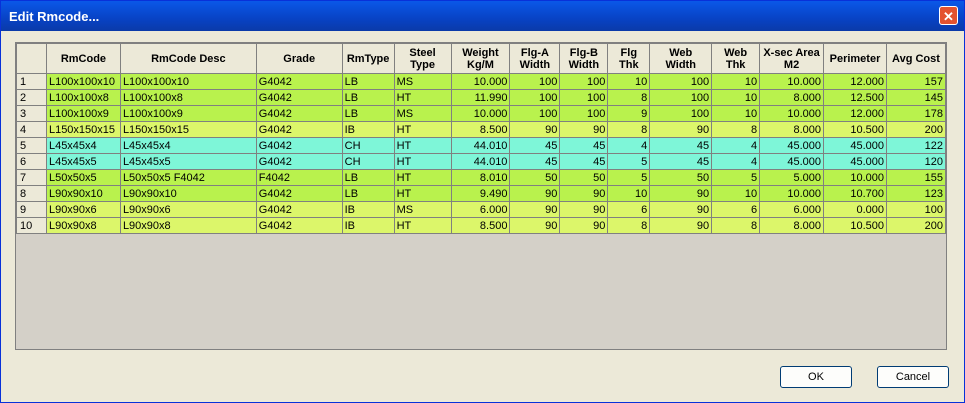 This screenshot has width=965, height=403. I want to click on grid-cell: 122, so click(915, 145).